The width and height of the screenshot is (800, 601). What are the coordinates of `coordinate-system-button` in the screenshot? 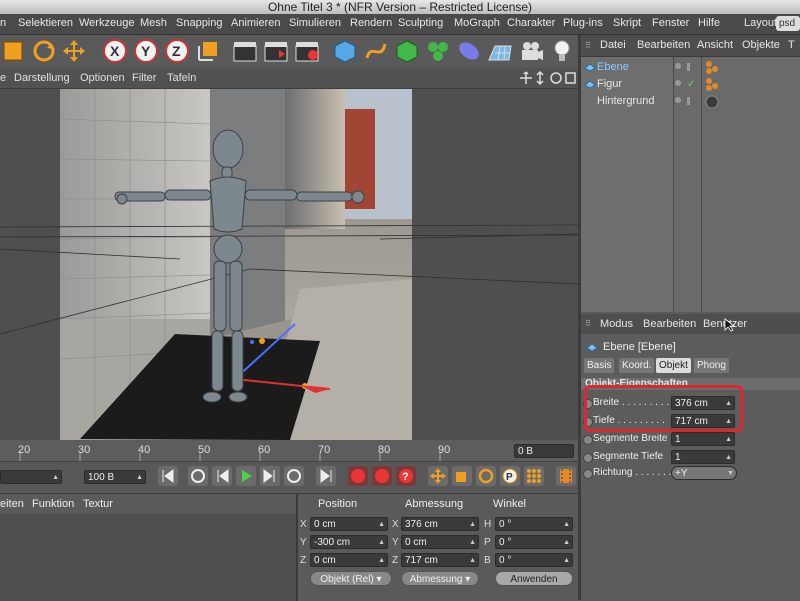 It's located at (208, 51).